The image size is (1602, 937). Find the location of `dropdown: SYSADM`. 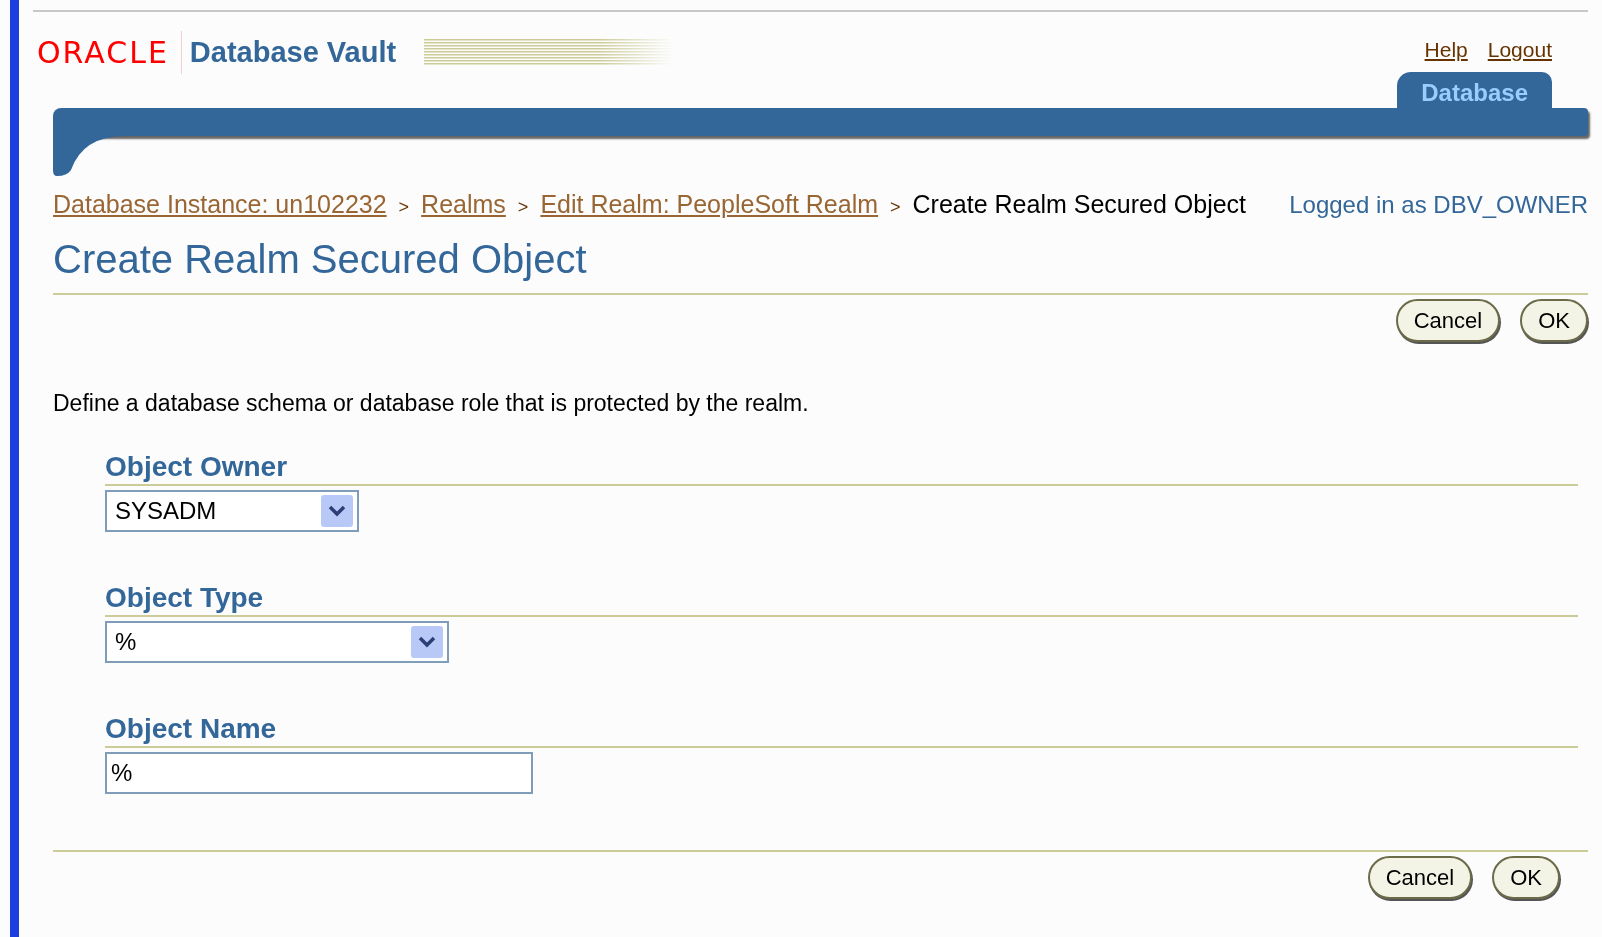

dropdown: SYSADM is located at coordinates (232, 510).